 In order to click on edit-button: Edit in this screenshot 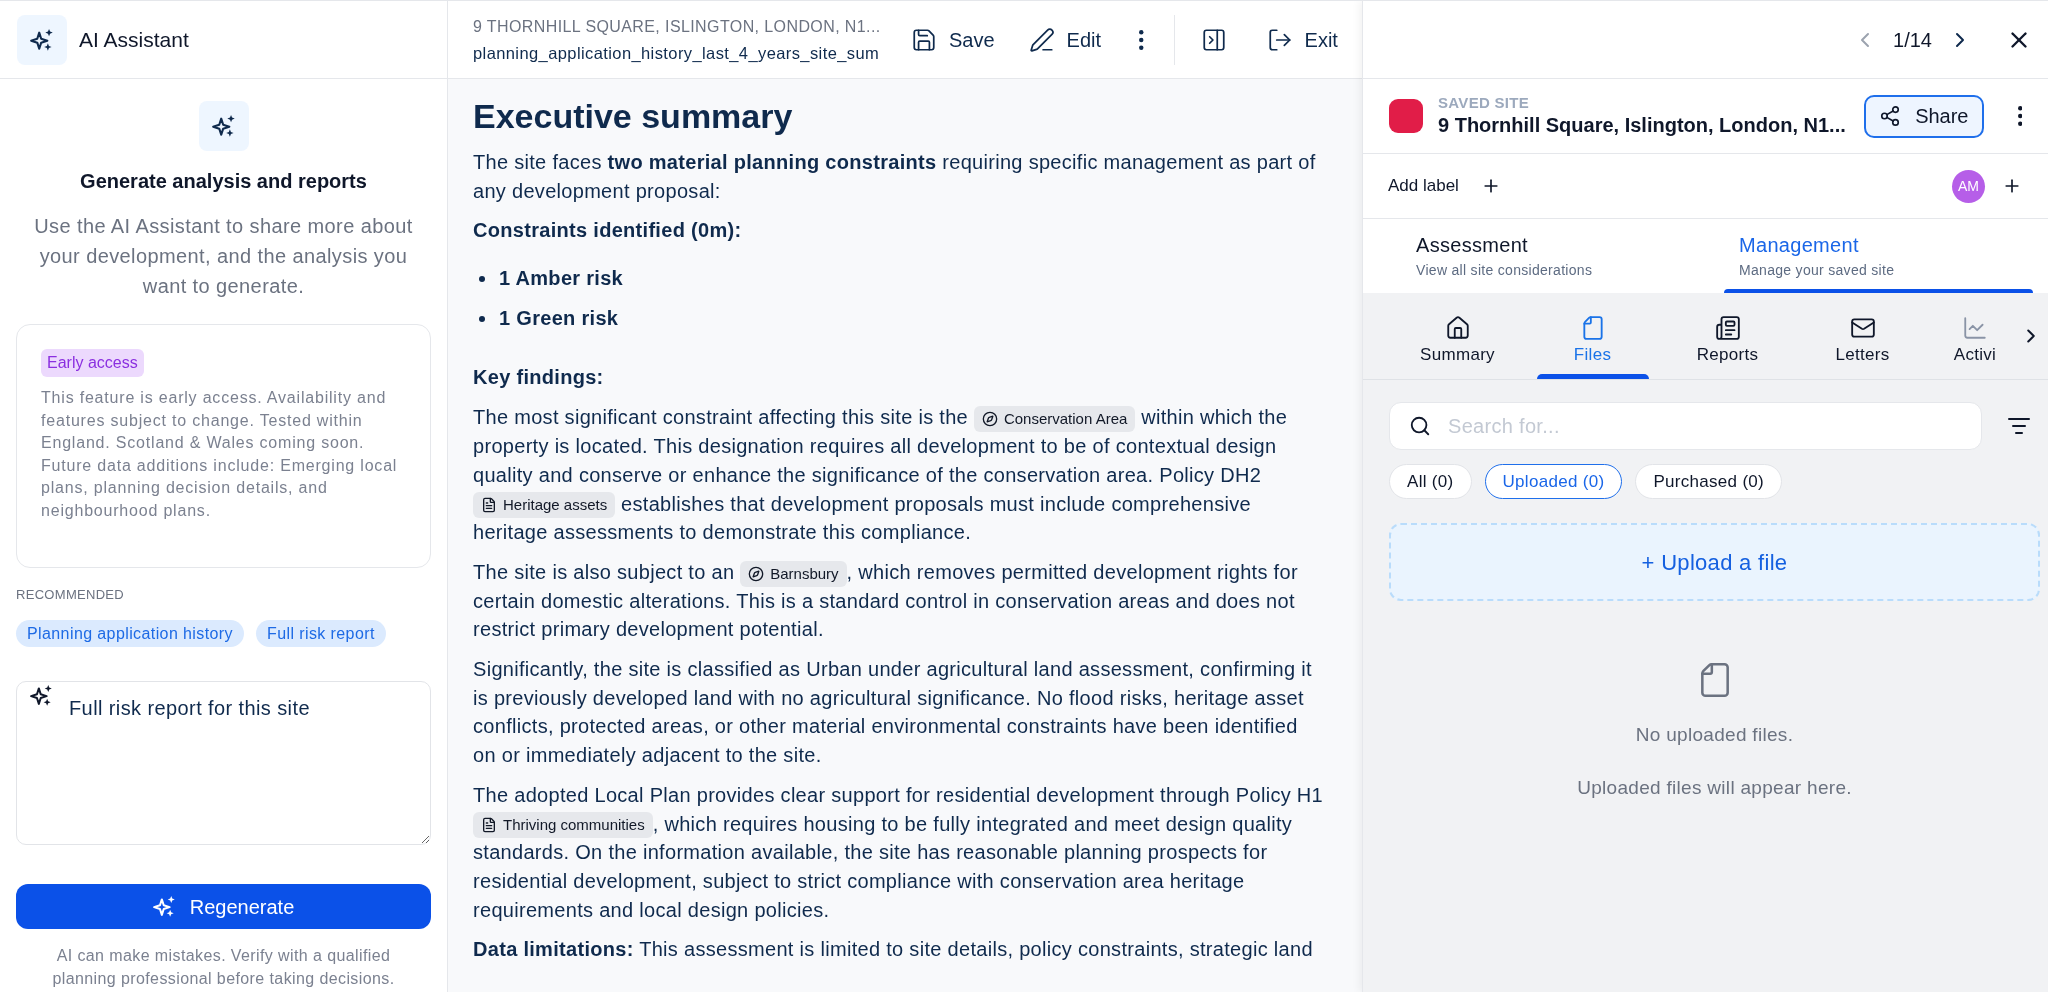, I will do `click(1065, 39)`.